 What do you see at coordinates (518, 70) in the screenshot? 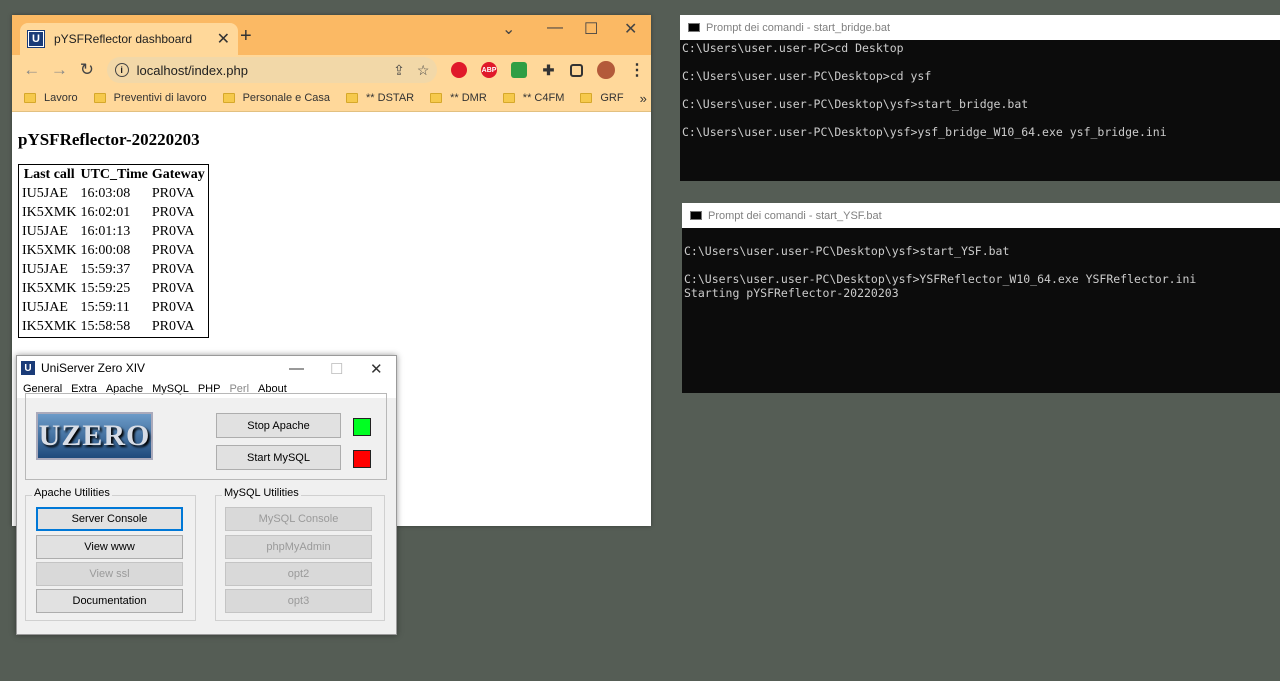
I see `sheet-extension-icon` at bounding box center [518, 70].